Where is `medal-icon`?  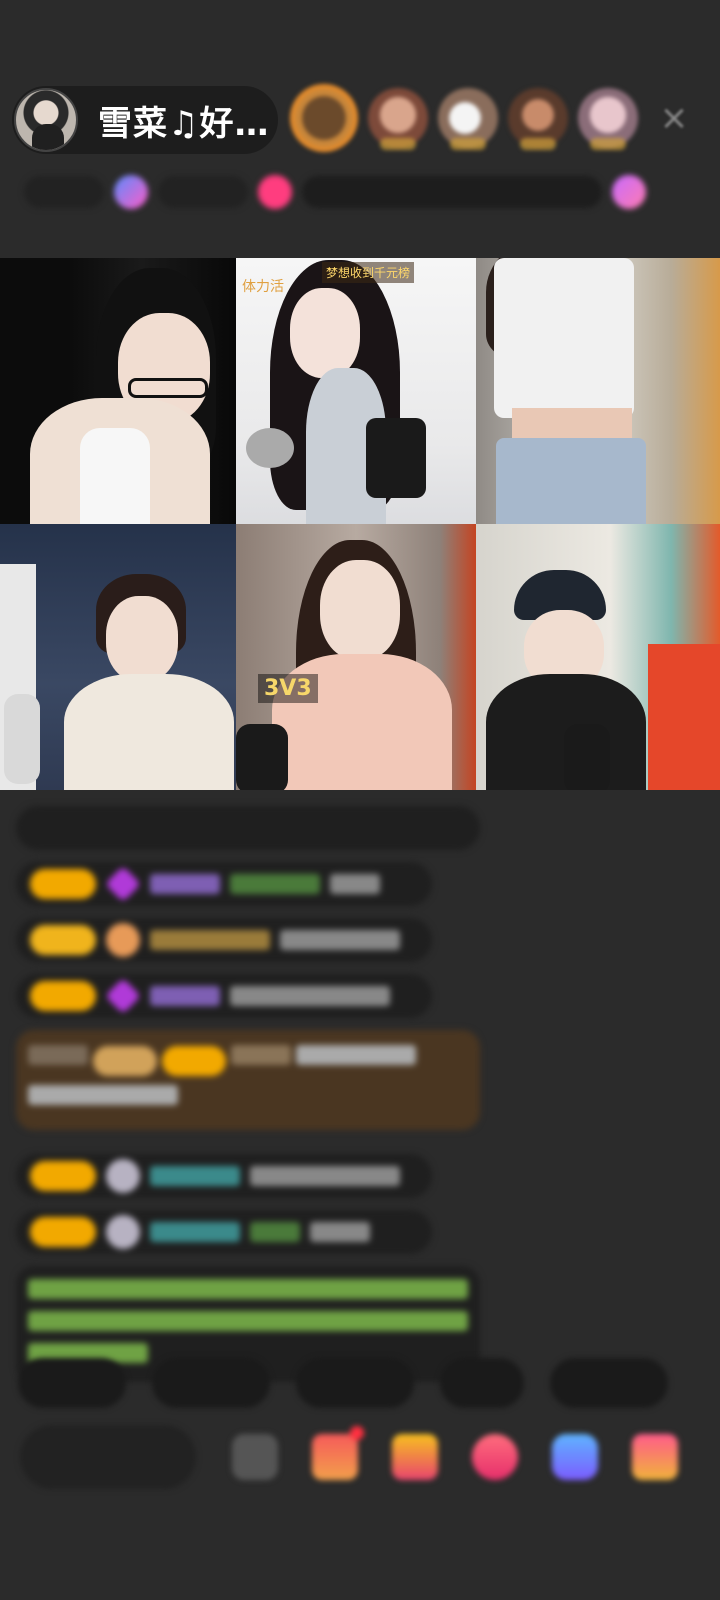 medal-icon is located at coordinates (123, 940).